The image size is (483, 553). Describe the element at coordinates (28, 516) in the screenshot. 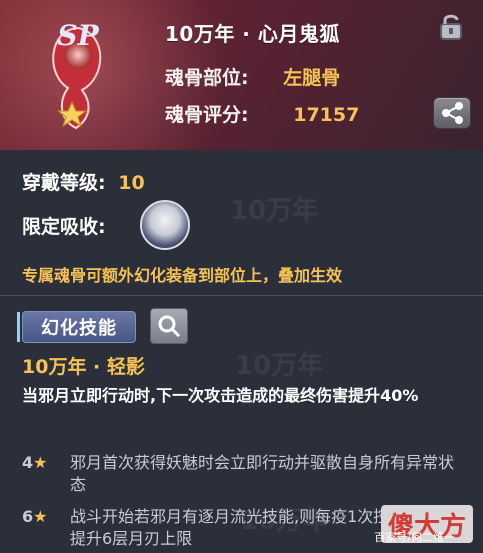

I see `upgrade-level: 6` at that location.